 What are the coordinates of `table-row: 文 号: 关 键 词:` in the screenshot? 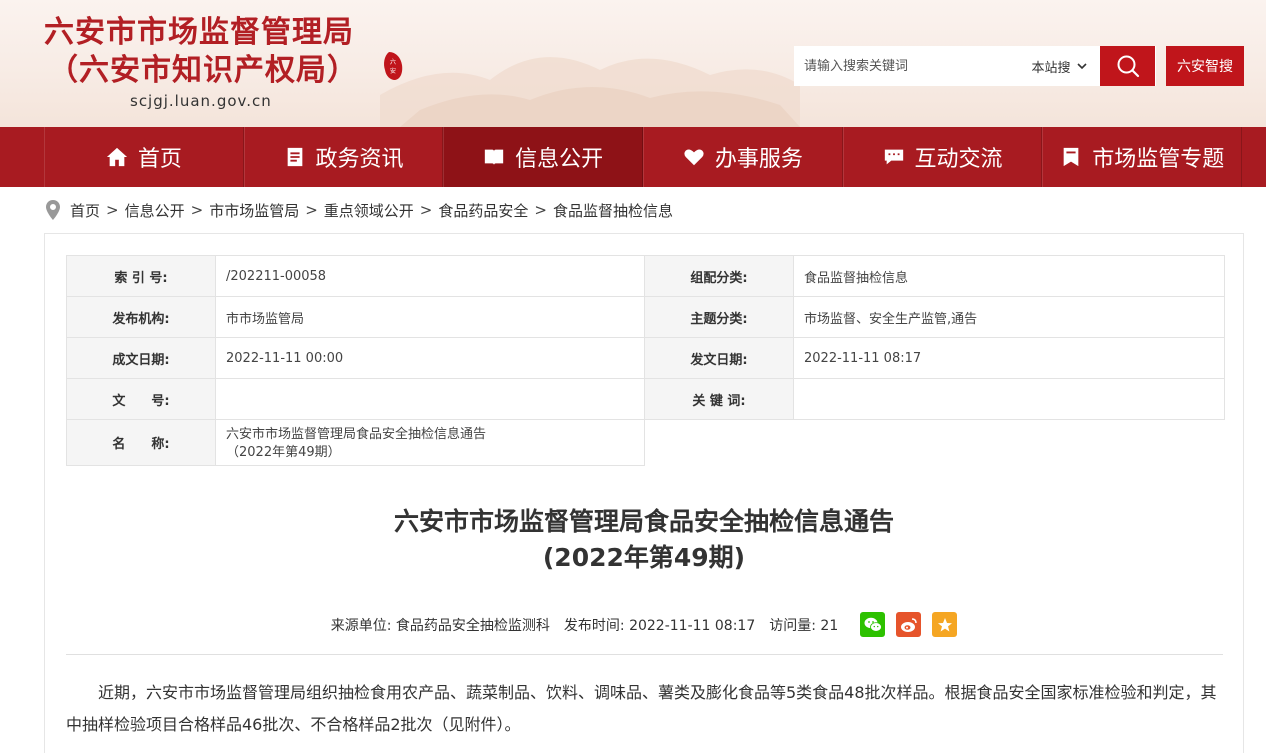 It's located at (645, 399).